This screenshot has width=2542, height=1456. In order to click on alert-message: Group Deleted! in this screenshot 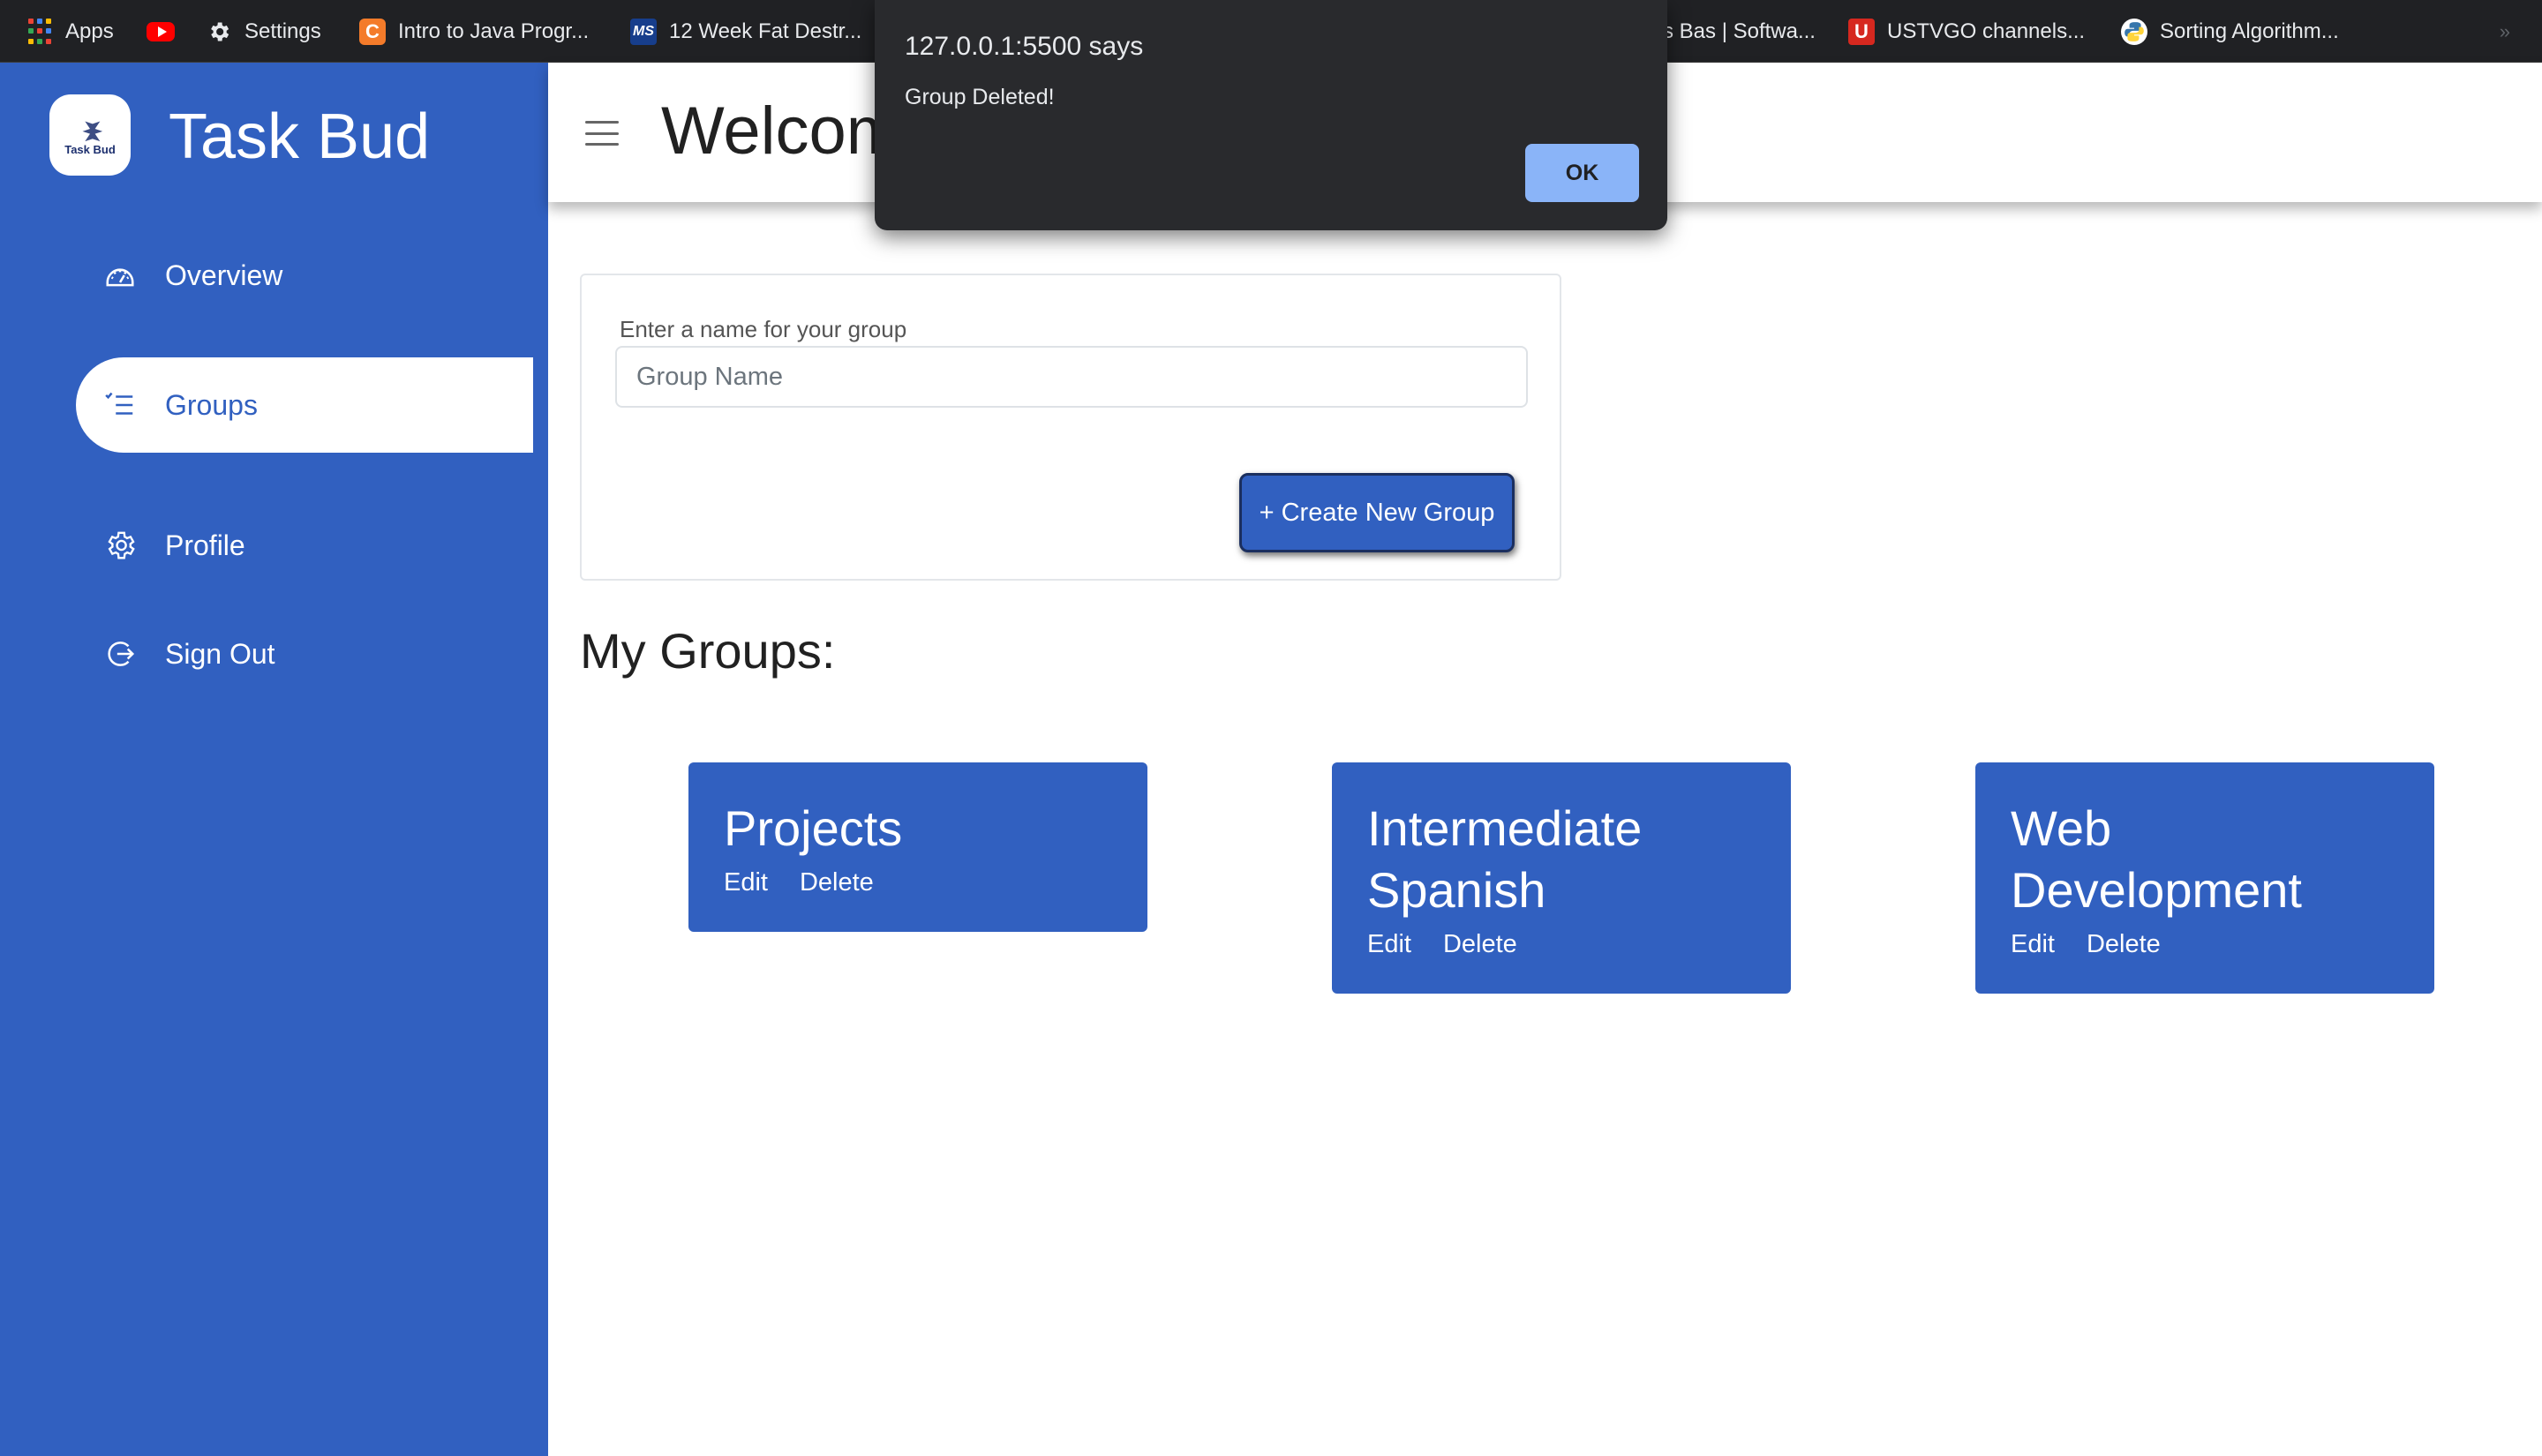, I will do `click(980, 97)`.